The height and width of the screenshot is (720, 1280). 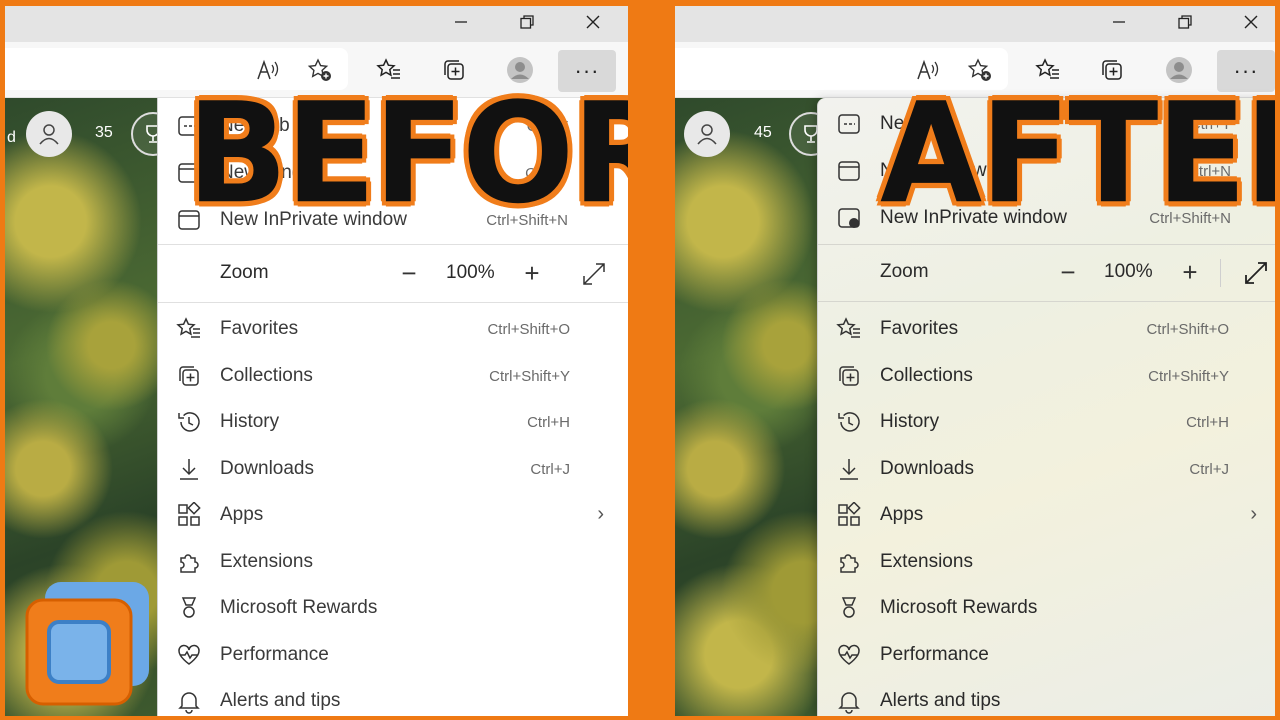 I want to click on virtualbox-style-logo-icon, so click(x=87, y=644).